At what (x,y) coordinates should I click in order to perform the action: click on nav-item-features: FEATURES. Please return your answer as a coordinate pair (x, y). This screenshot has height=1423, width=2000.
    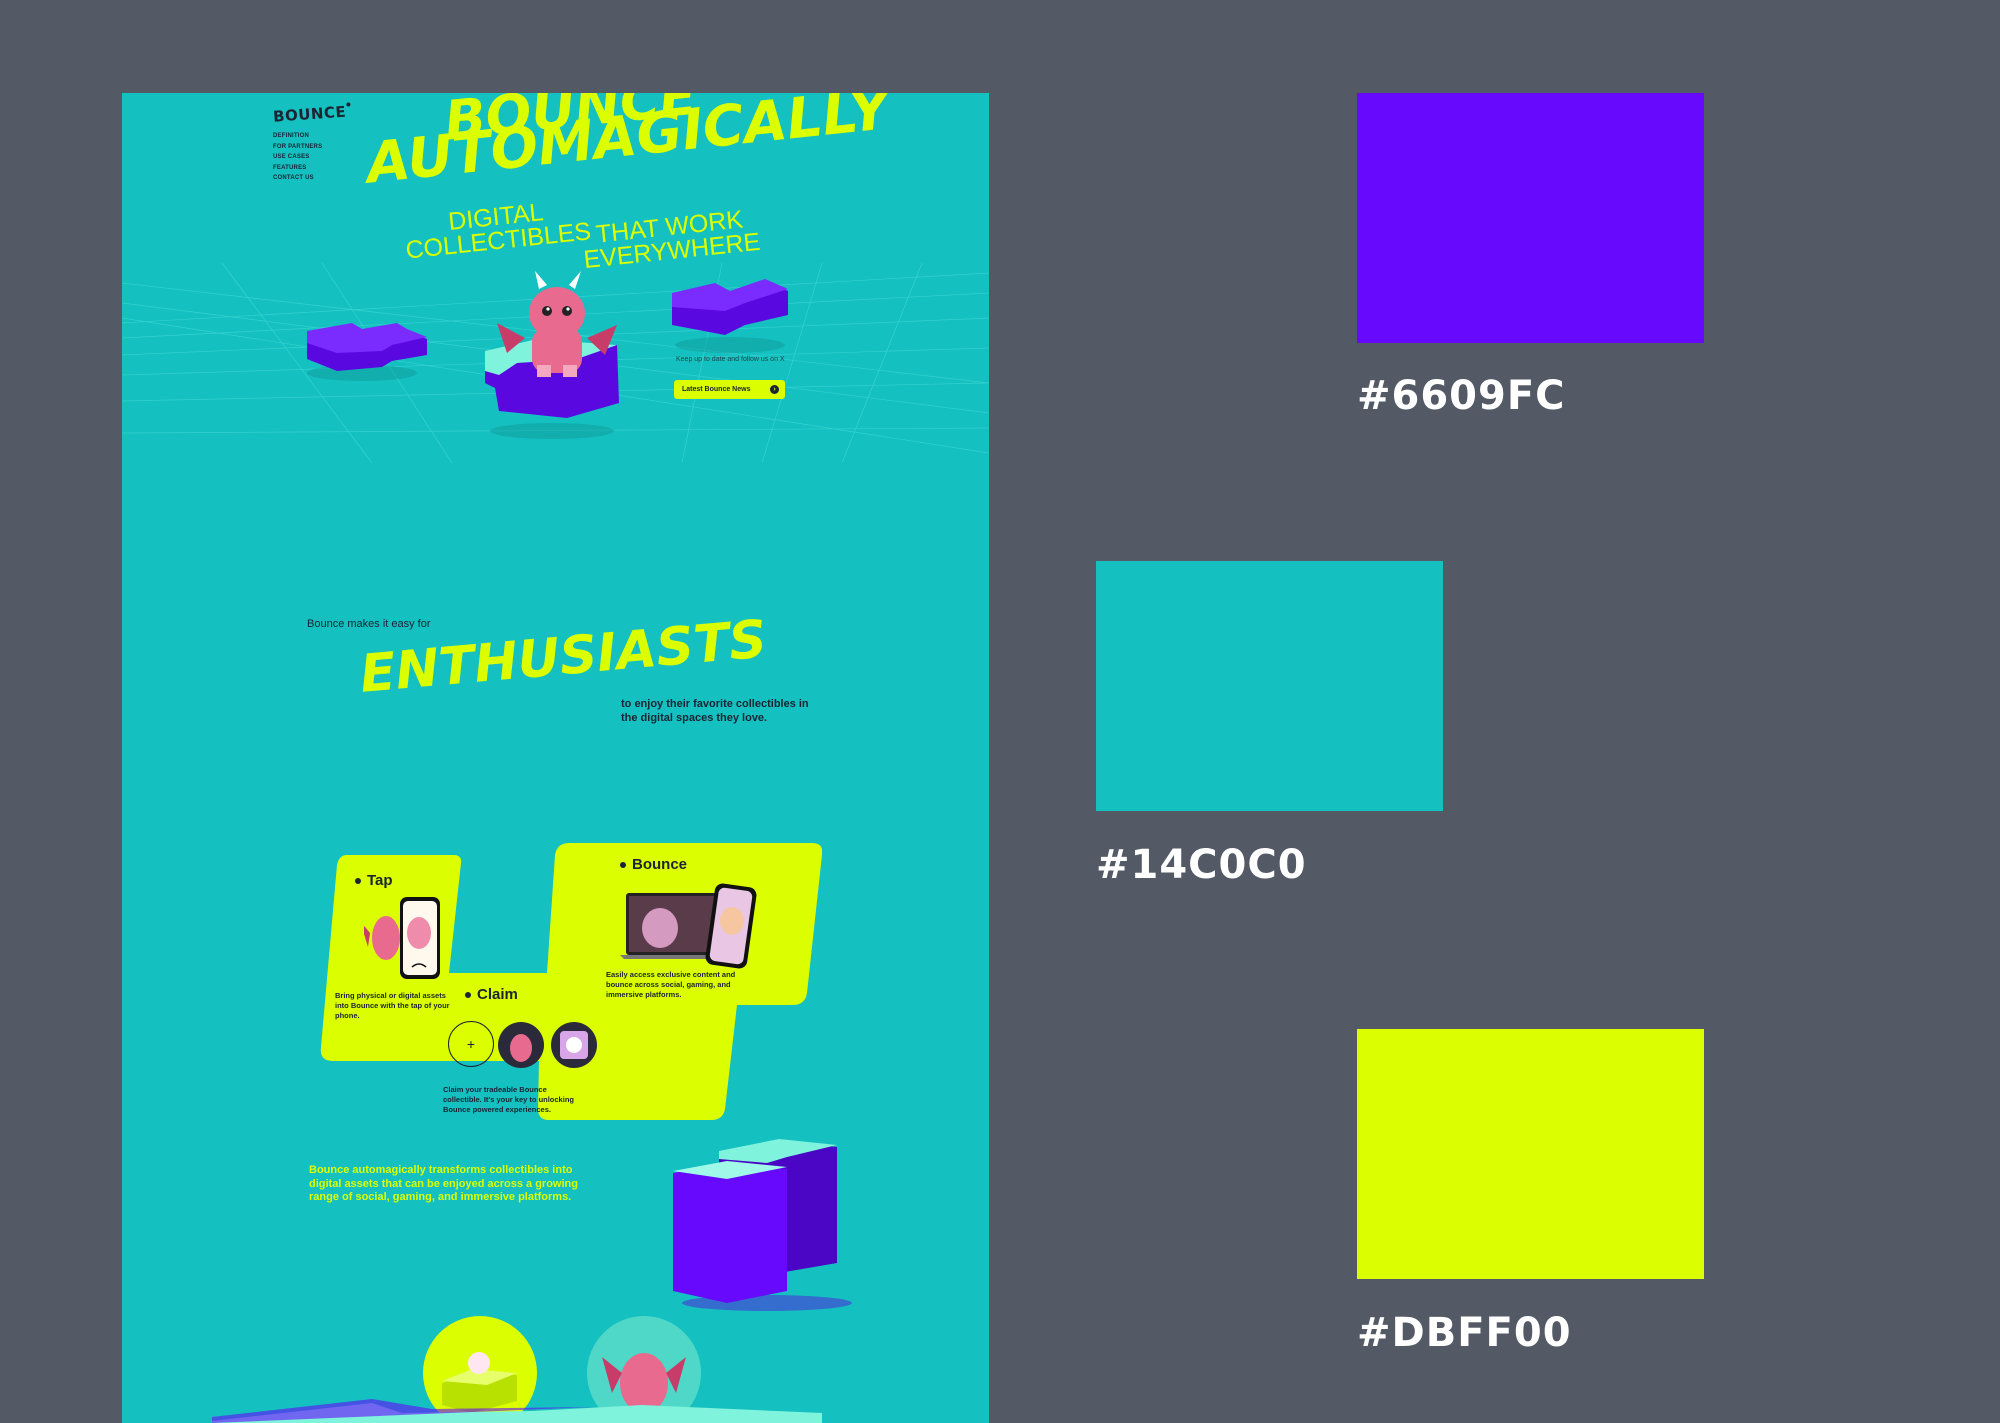
    Looking at the image, I should click on (297, 168).